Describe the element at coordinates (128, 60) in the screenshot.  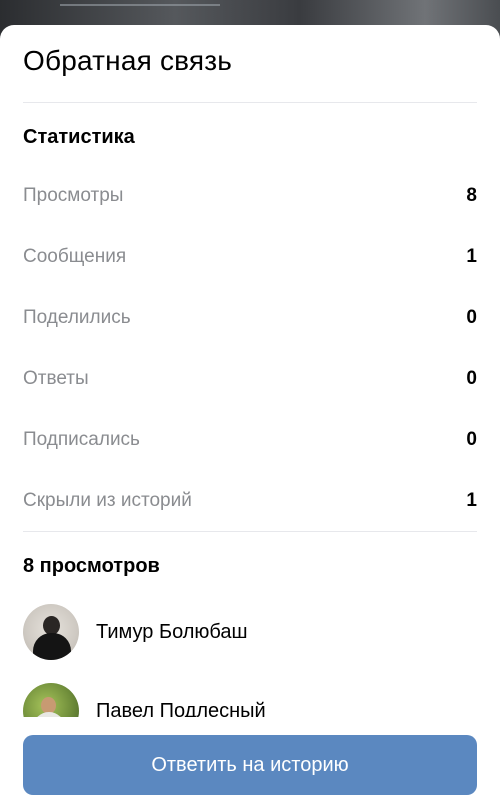
I see `sheet-title: Обратная связь` at that location.